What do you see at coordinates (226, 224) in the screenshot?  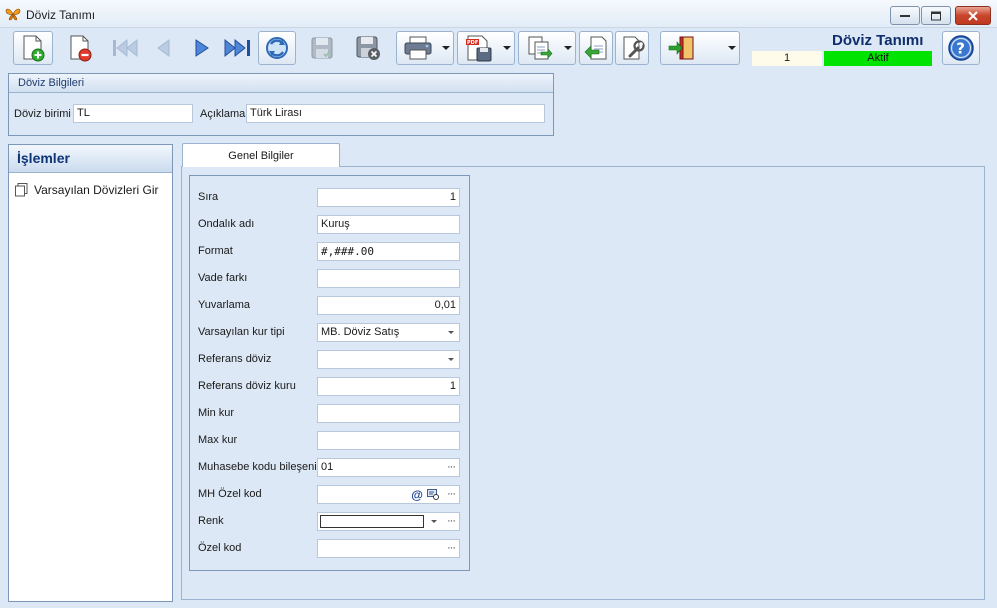 I see `decimal-name-label: Ondalık adı` at bounding box center [226, 224].